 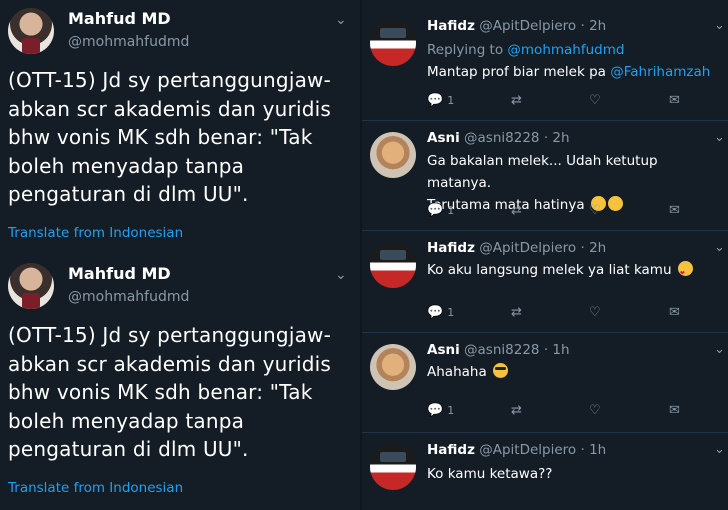 I want to click on reply-text: Mantap prof biar melek pa @Fahrihamzah, so click(x=574, y=72).